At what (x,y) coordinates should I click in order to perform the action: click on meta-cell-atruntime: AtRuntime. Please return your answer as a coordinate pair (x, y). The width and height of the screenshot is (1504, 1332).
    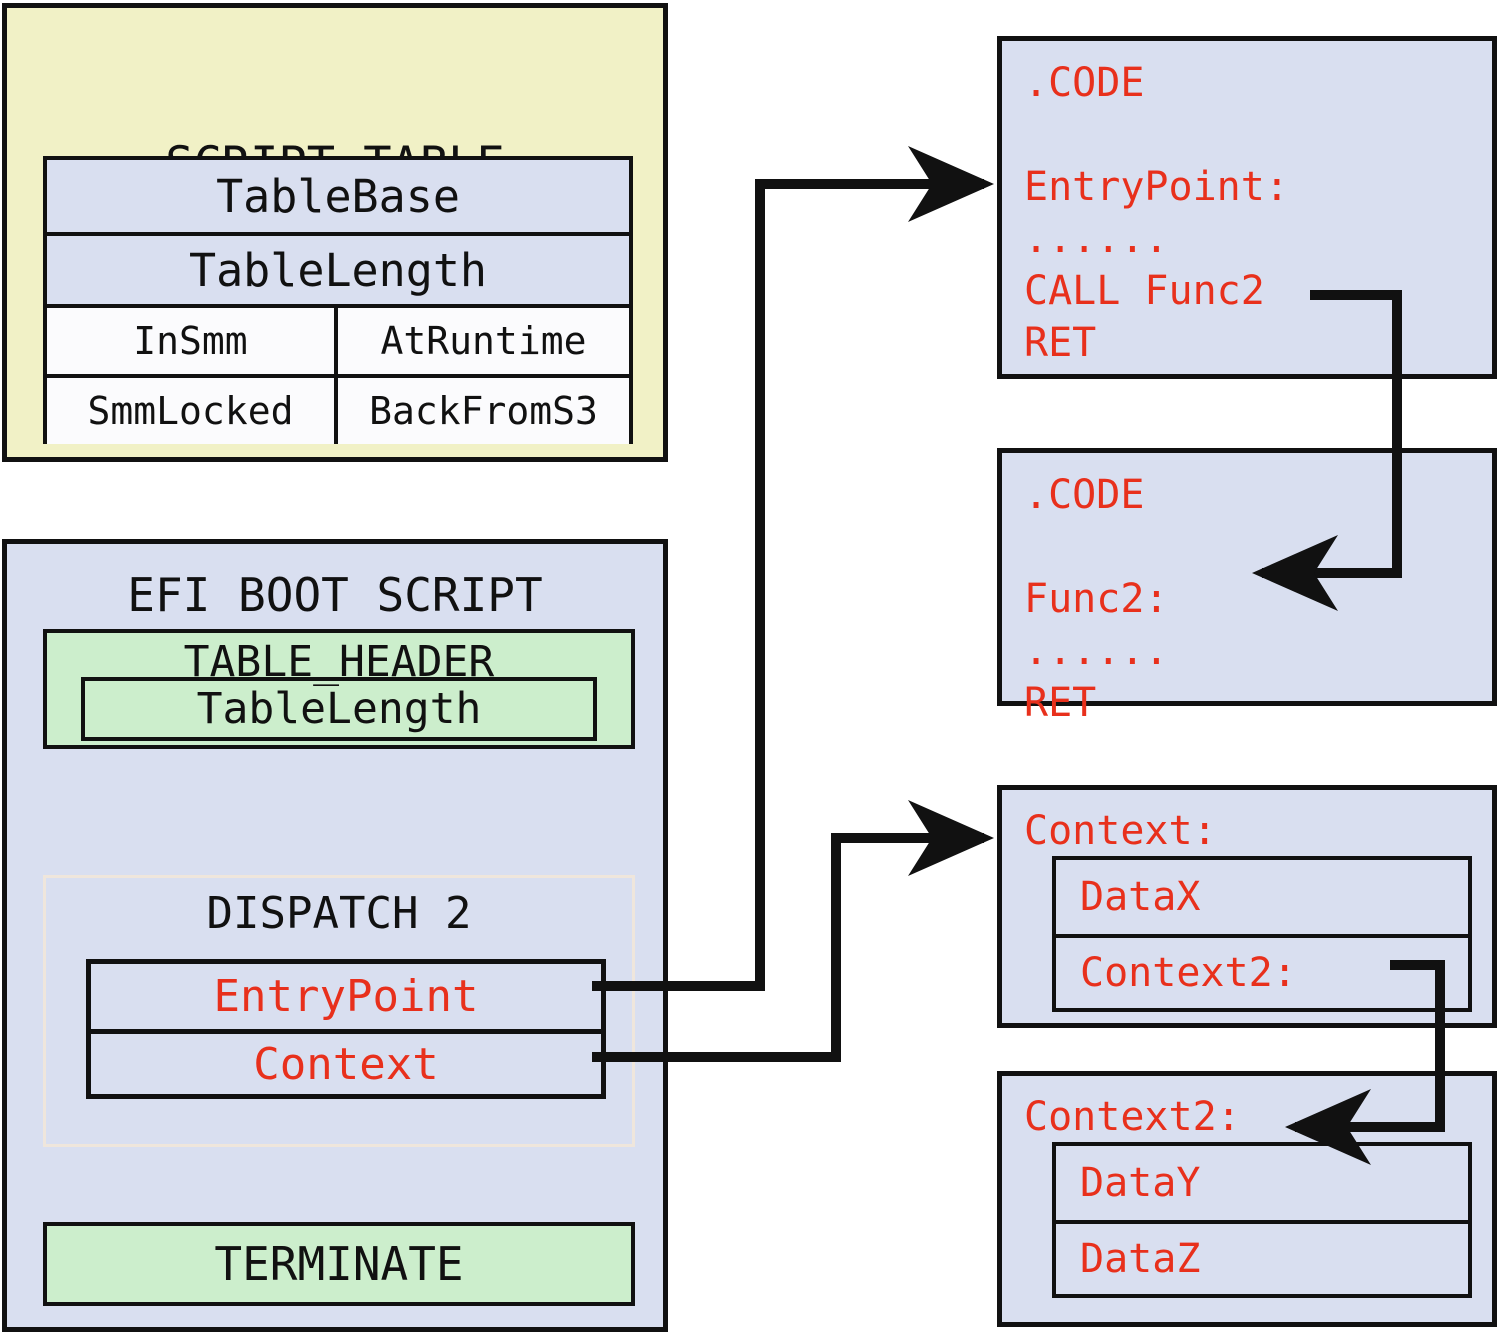
    Looking at the image, I should click on (483, 341).